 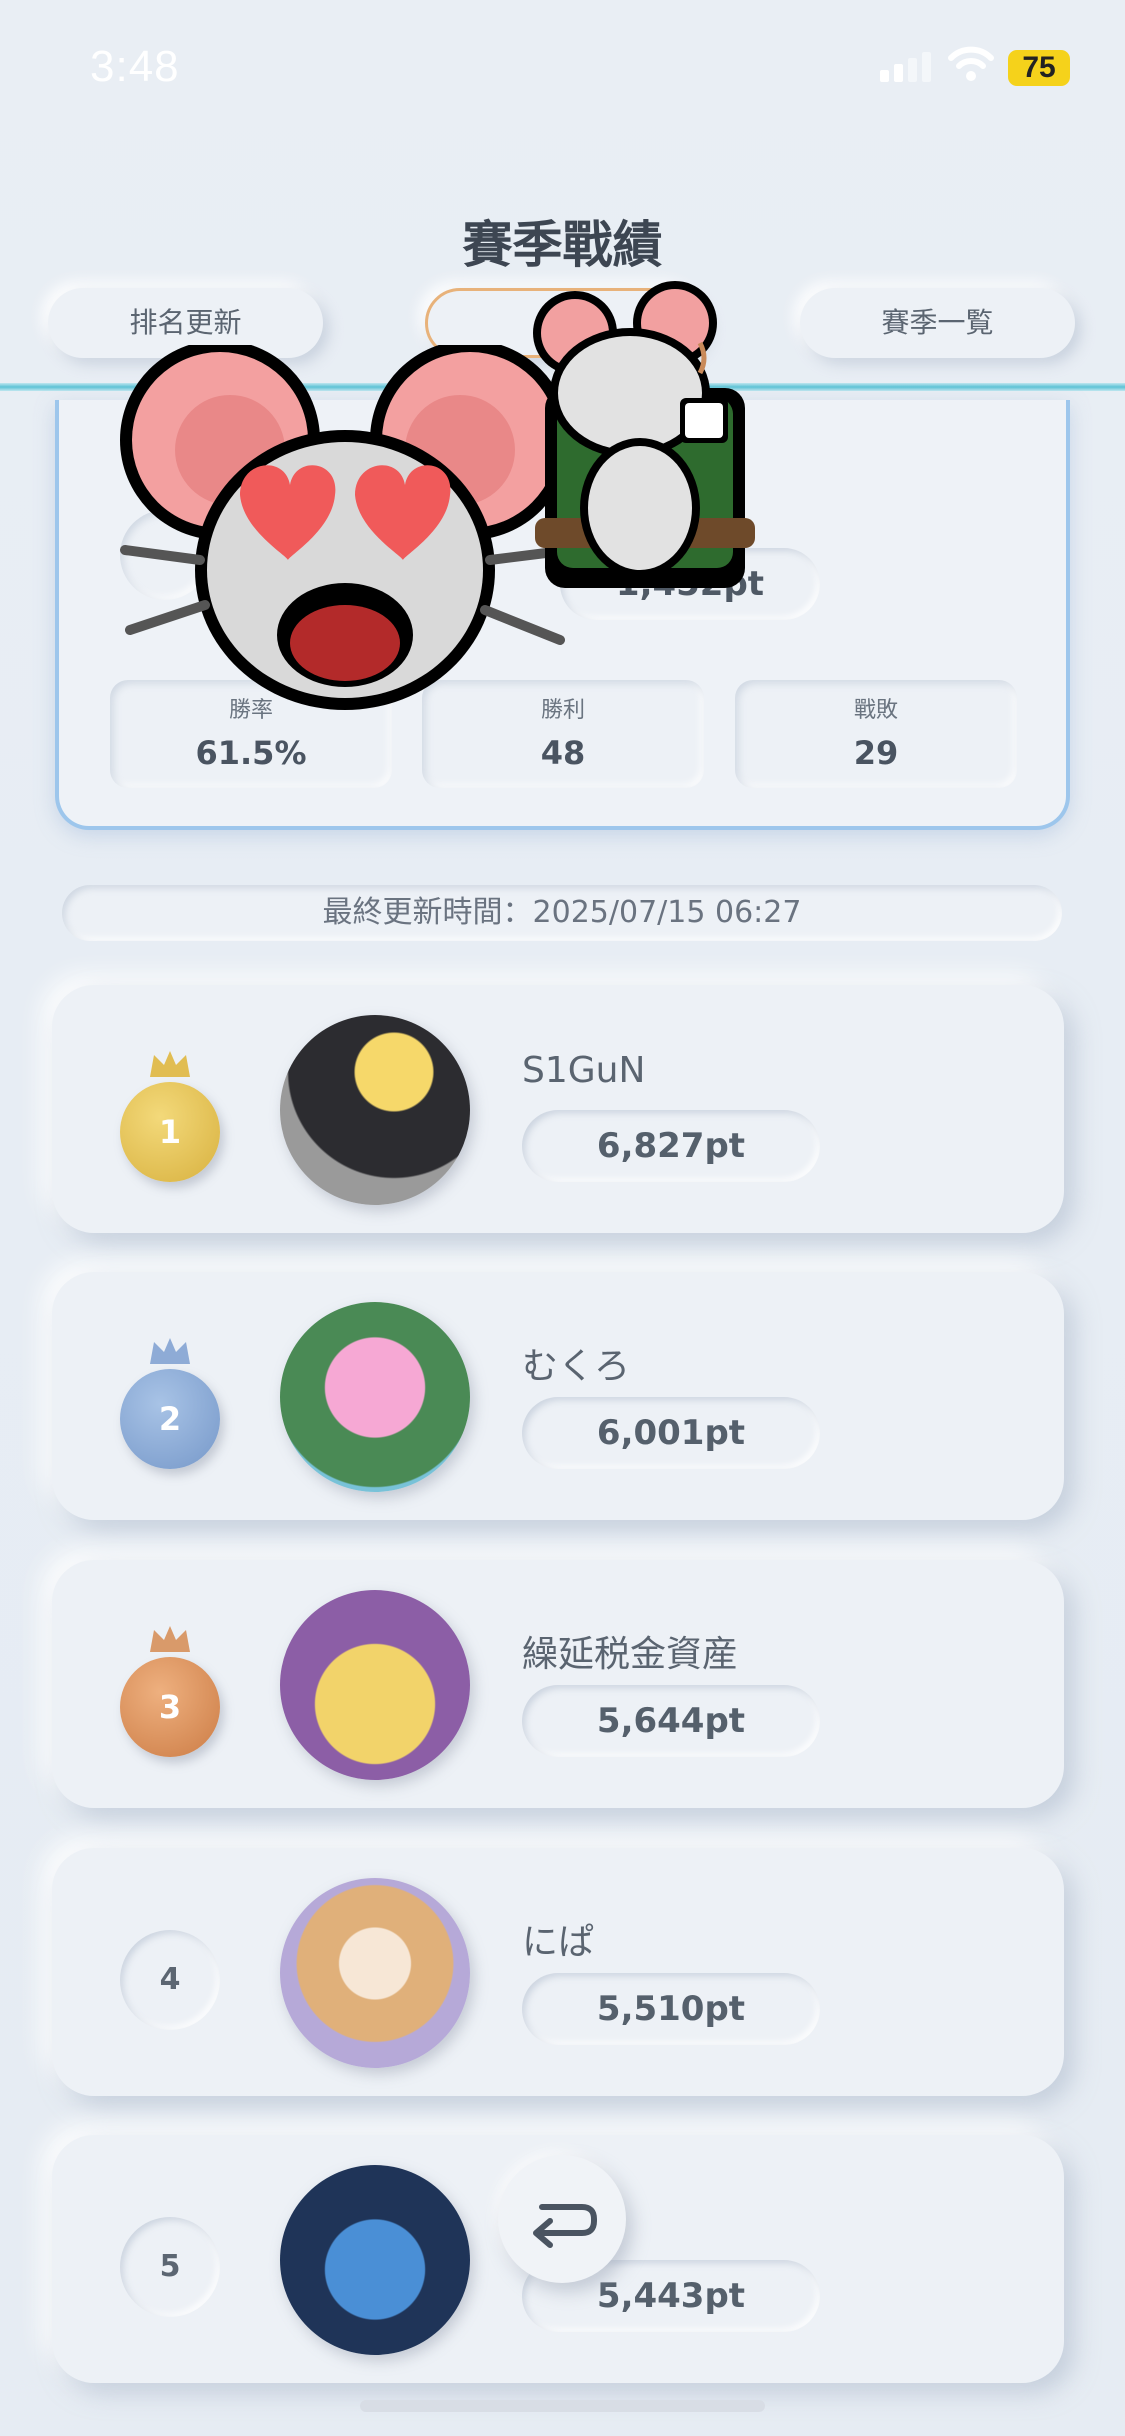 I want to click on stat-losses: 戰敗 29, so click(x=876, y=734).